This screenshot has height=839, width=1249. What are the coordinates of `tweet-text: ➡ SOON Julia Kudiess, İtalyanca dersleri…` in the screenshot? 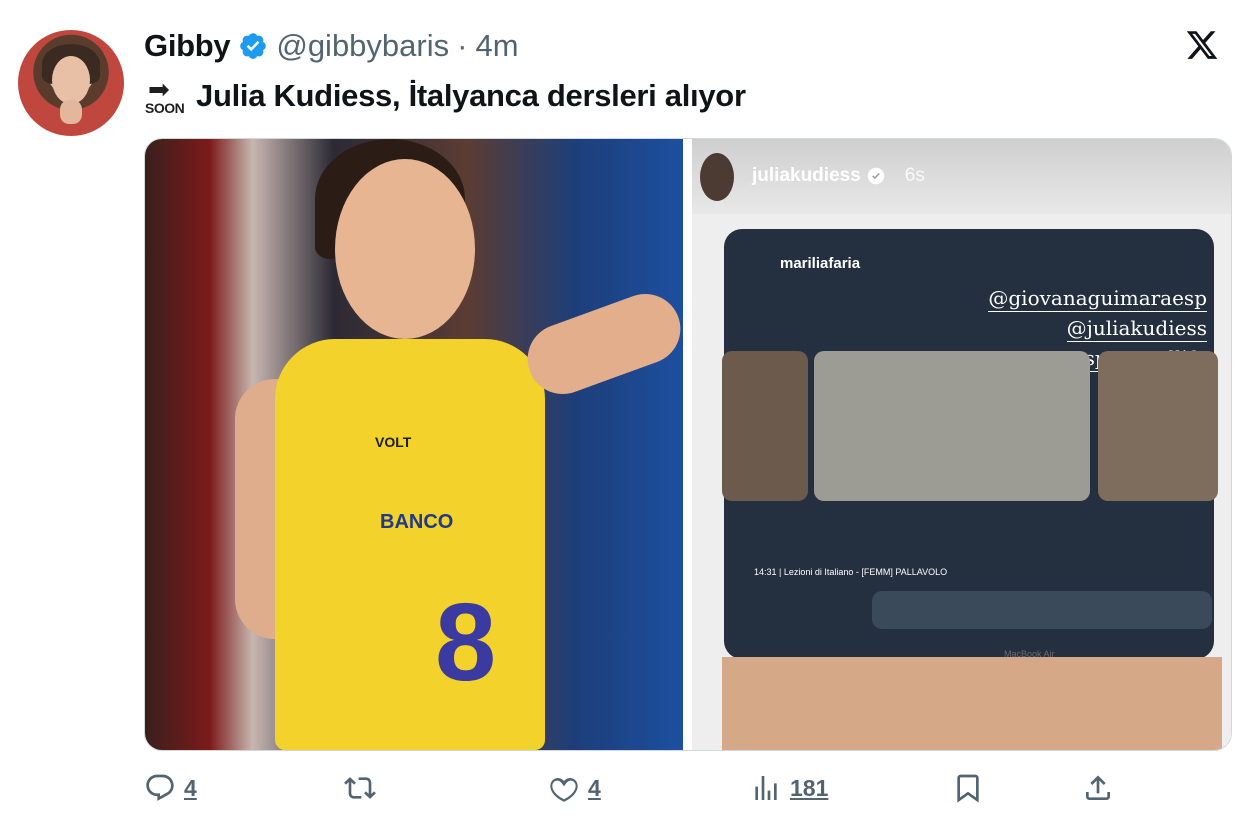 It's located at (445, 96).